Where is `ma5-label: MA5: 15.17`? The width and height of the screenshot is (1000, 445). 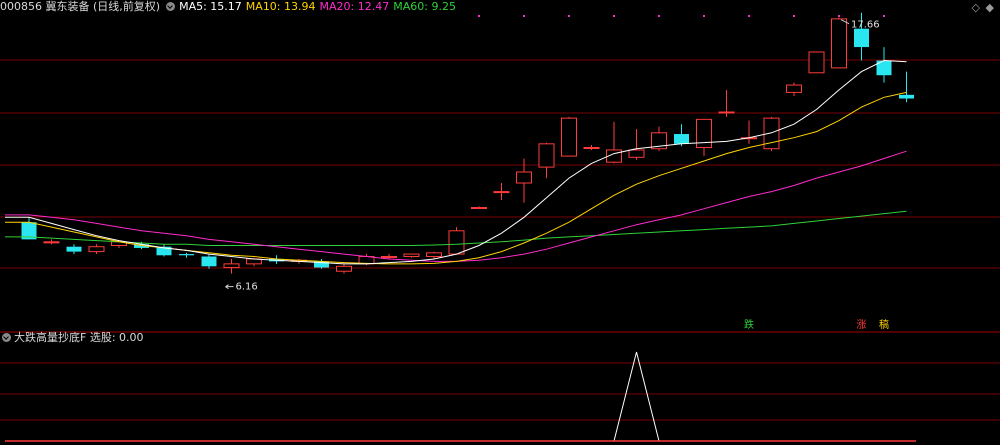 ma5-label: MA5: 15.17 is located at coordinates (210, 6).